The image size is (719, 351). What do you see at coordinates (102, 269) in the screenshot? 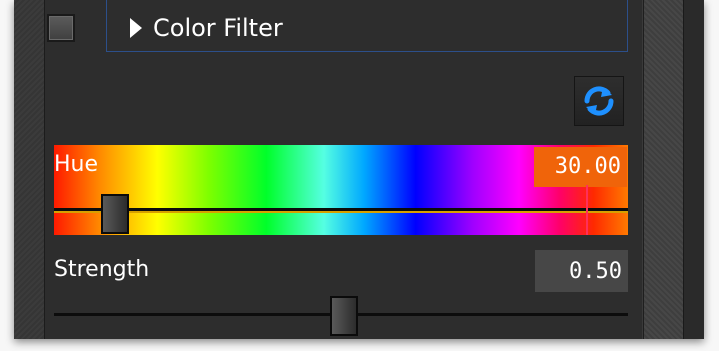
I see `strength-label: Strength` at bounding box center [102, 269].